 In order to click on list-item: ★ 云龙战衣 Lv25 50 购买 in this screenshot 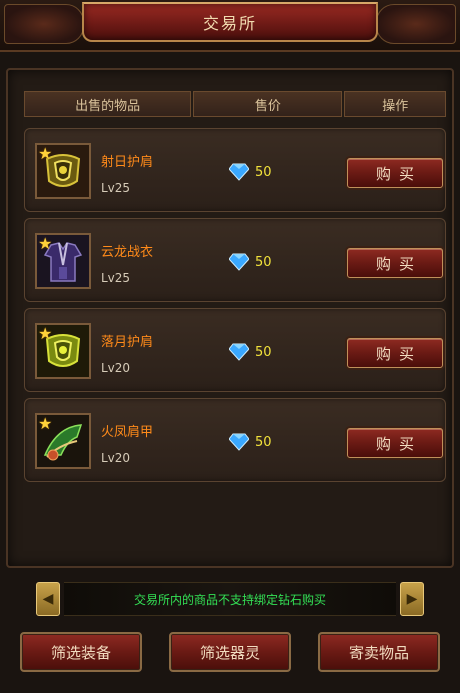, I will do `click(235, 260)`.